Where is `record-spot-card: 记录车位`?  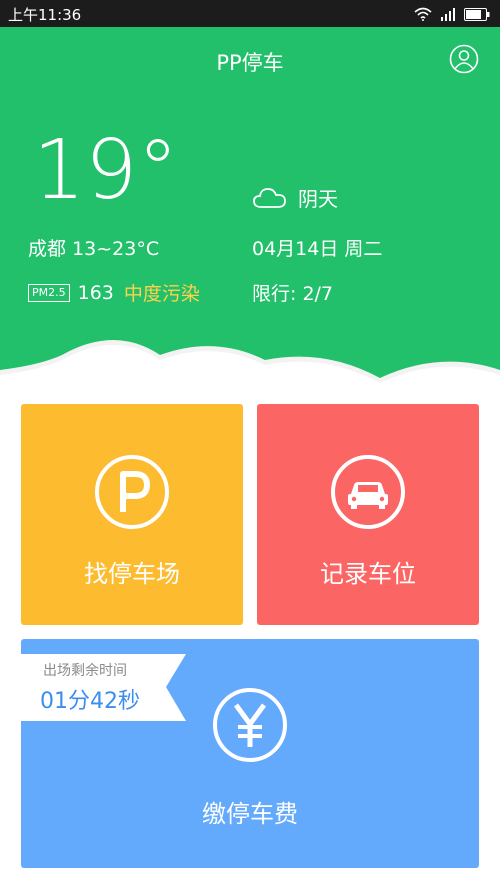 record-spot-card: 记录车位 is located at coordinates (368, 514).